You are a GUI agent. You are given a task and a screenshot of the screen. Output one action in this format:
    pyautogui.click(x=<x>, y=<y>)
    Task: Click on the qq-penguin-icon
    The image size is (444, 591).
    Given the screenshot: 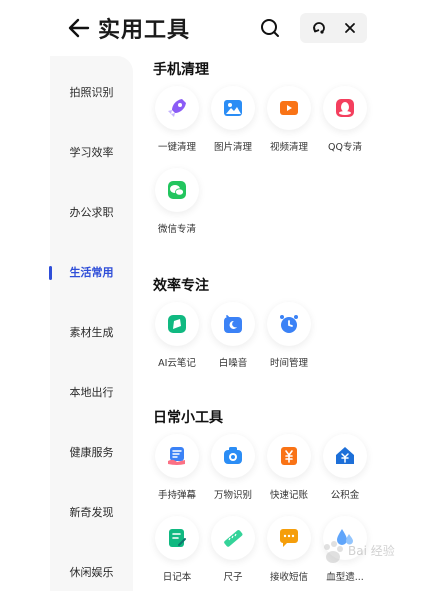 What is the action you would take?
    pyautogui.click(x=345, y=108)
    